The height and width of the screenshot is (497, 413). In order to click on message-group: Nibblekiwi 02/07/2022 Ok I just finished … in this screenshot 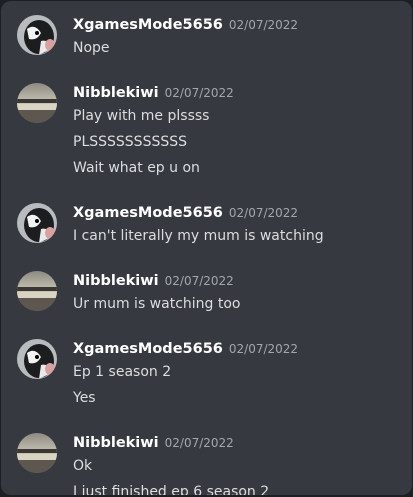, I will do `click(206, 463)`.